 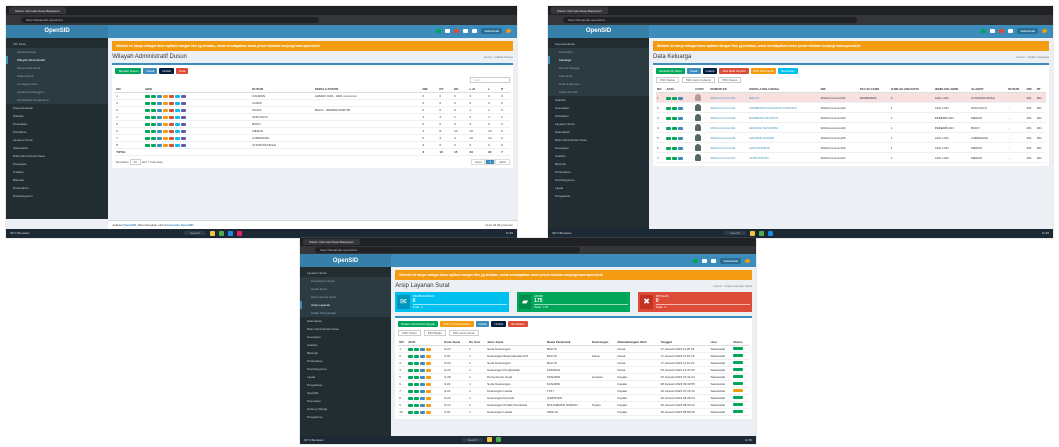 What do you see at coordinates (57, 44) in the screenshot?
I see `sidebar-item: Info Desa` at bounding box center [57, 44].